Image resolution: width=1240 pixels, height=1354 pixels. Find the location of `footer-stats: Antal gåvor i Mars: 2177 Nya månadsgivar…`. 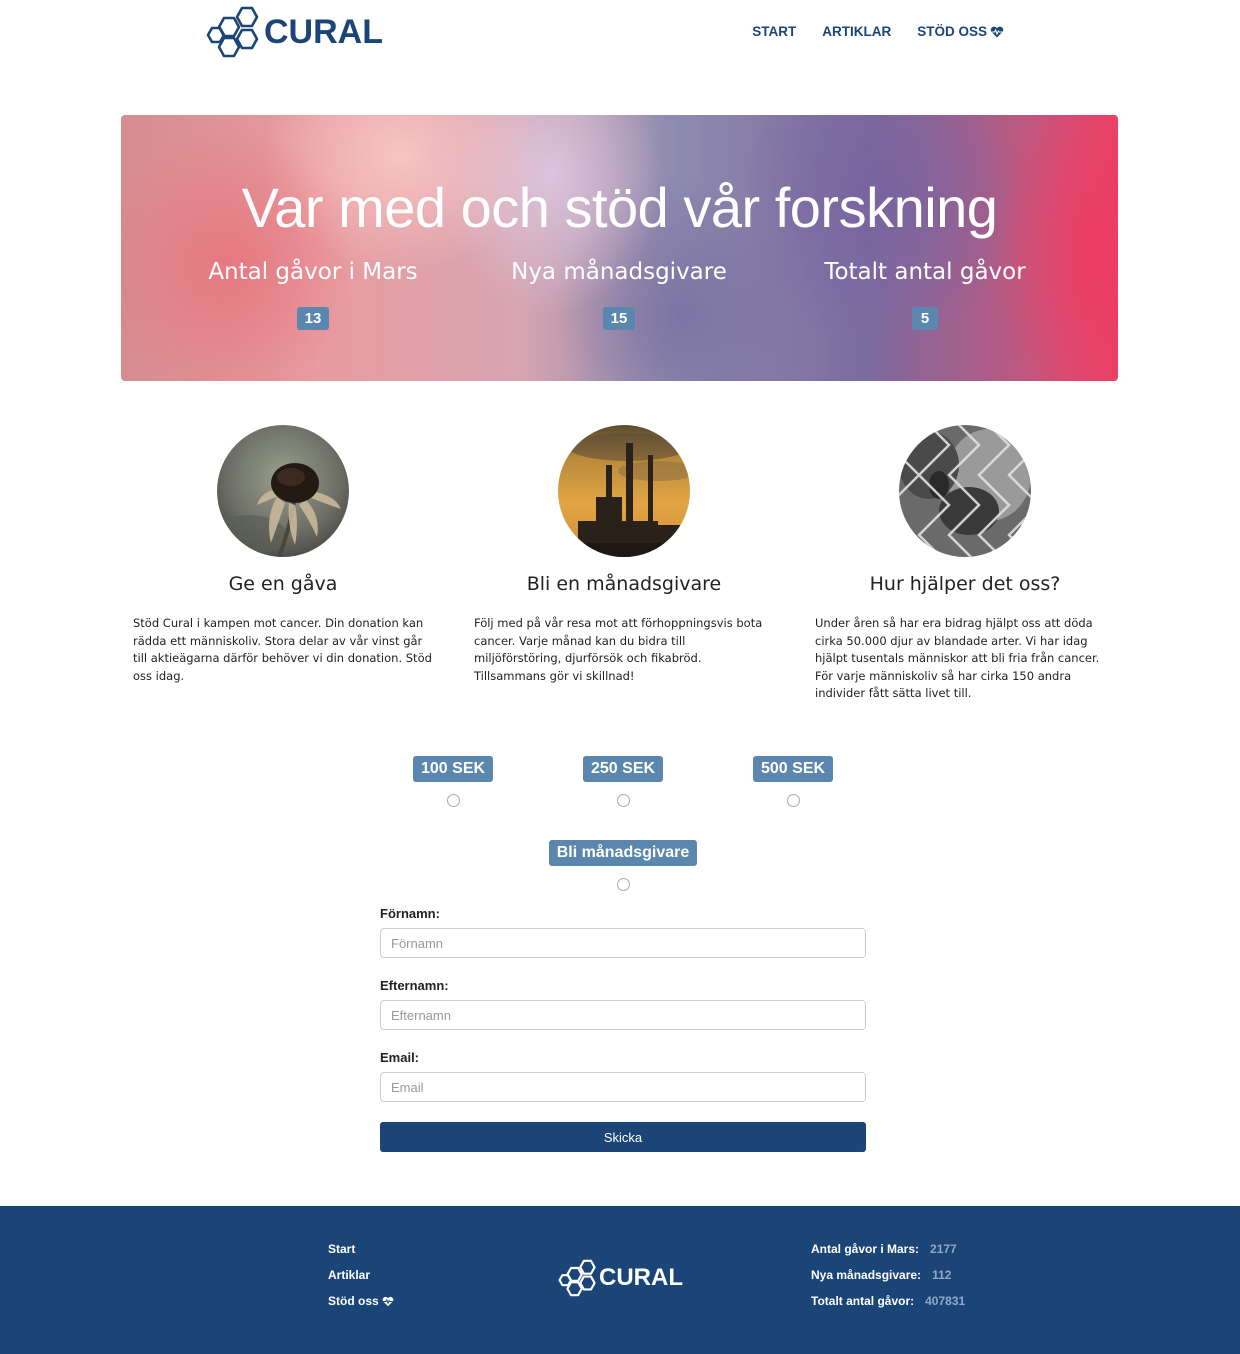

footer-stats: Antal gåvor i Mars: 2177 Nya månadsgivar… is located at coordinates (888, 1281).